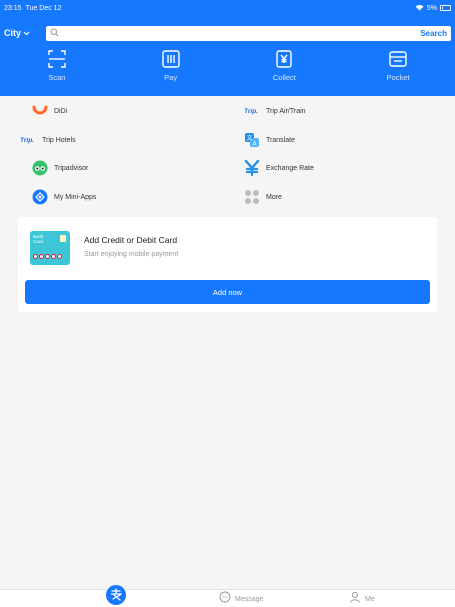 Image resolution: width=455 pixels, height=607 pixels. Describe the element at coordinates (398, 59) in the screenshot. I see `wallet-icon` at that location.